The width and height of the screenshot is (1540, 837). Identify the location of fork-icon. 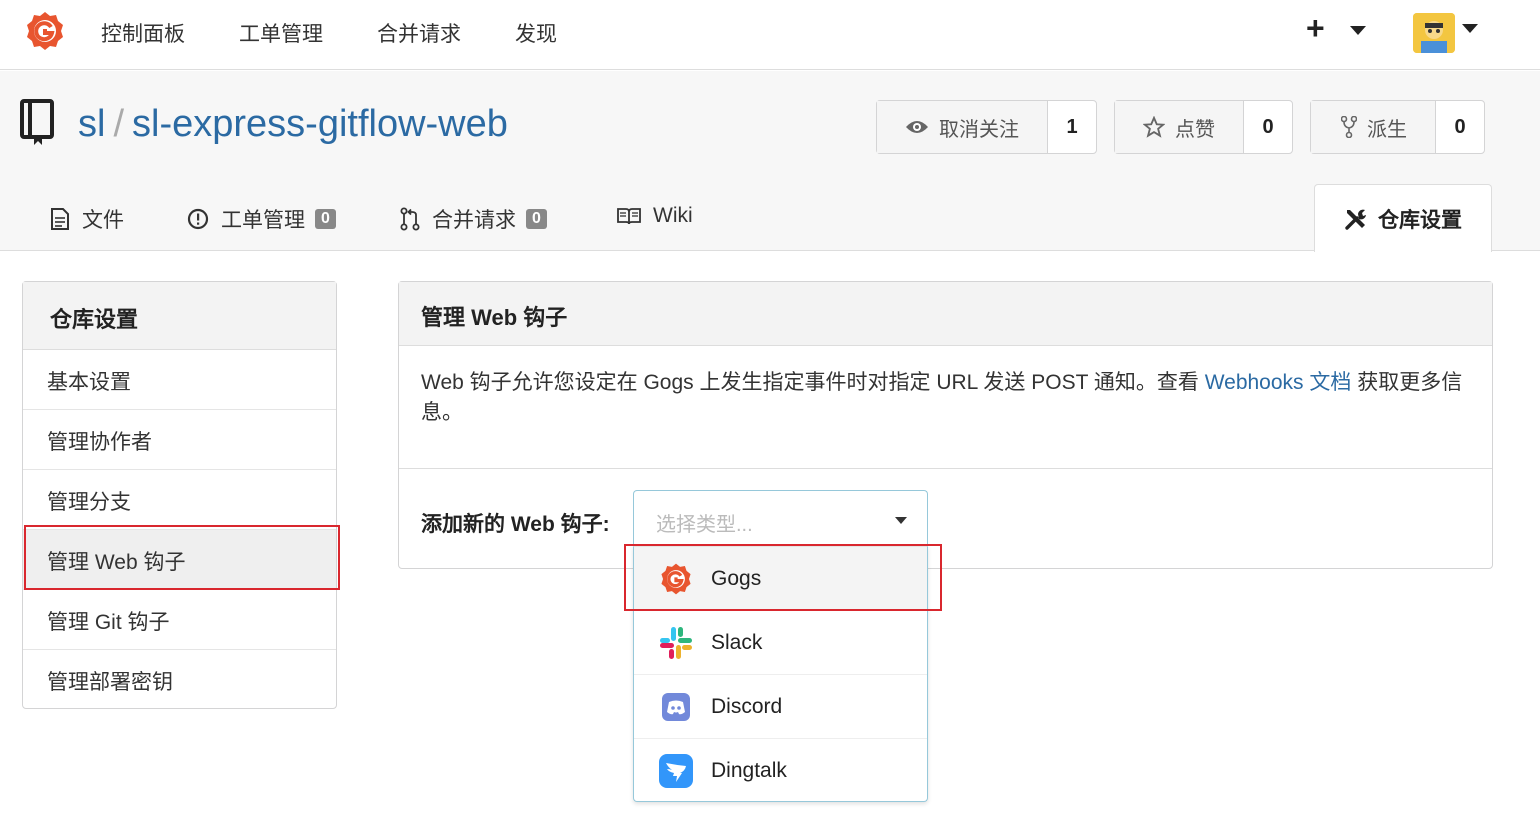
(1349, 127).